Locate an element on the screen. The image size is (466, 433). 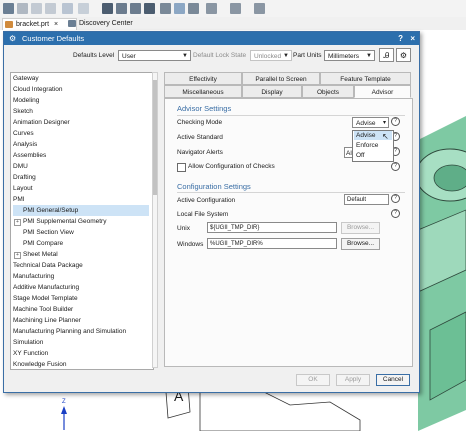
analysis-icon is located at coordinates (135, 8).